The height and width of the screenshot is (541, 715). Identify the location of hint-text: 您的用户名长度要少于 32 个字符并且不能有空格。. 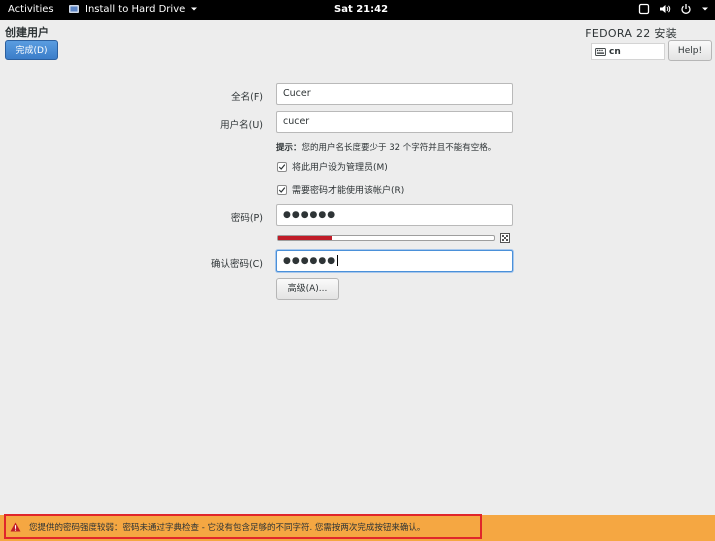
(399, 148).